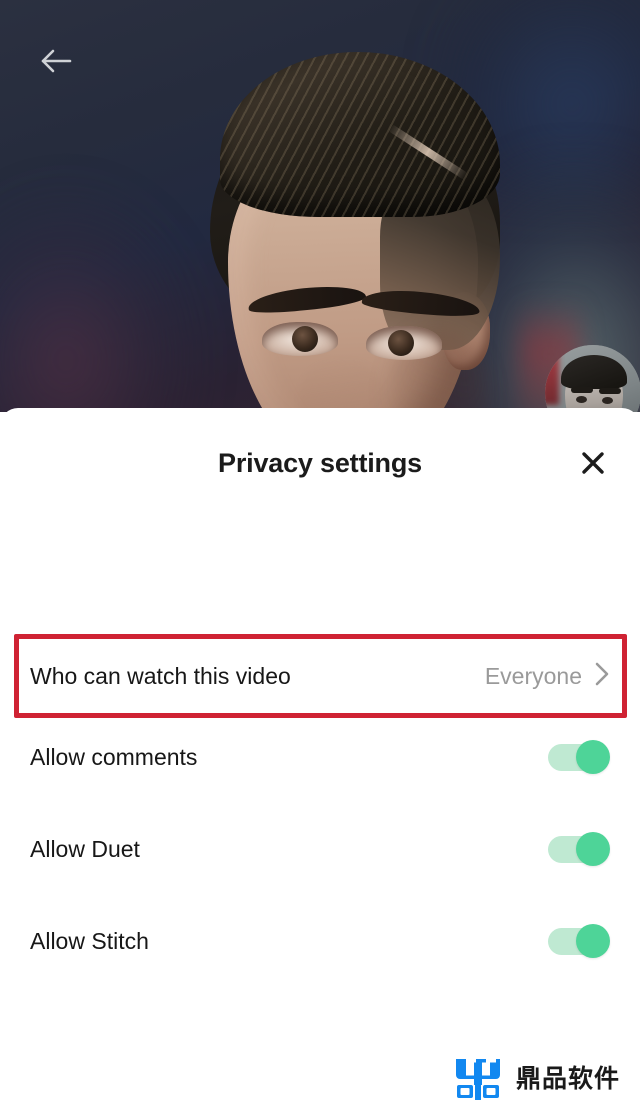 The image size is (640, 1119). I want to click on row-who-can-watch-label: Who can watch this video, so click(160, 675).